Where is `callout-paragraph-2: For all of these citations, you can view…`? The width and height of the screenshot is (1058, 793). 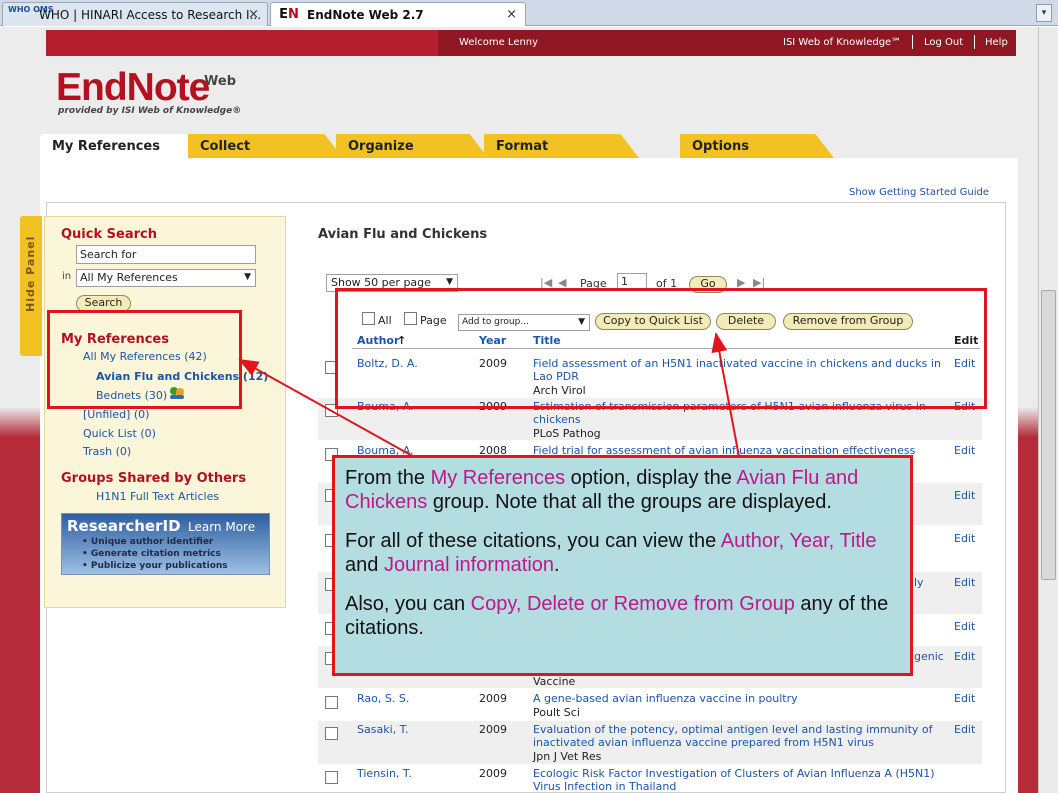 callout-paragraph-2: For all of these citations, you can view… is located at coordinates (611, 553).